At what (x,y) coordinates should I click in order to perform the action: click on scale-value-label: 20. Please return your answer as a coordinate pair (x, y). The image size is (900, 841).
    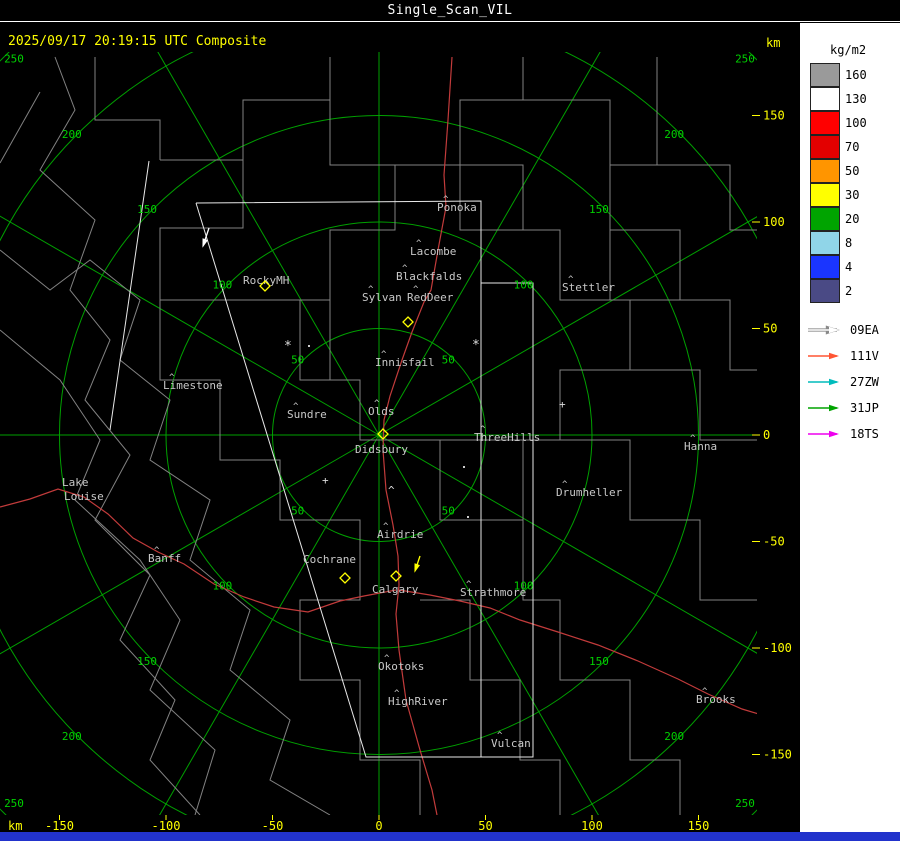
    Looking at the image, I should click on (852, 219).